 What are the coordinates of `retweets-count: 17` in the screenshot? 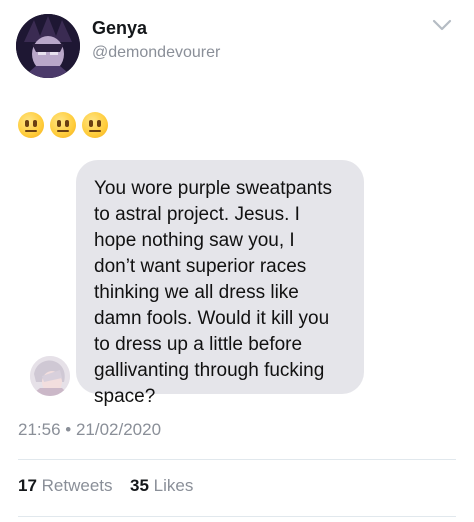 It's located at (27, 485).